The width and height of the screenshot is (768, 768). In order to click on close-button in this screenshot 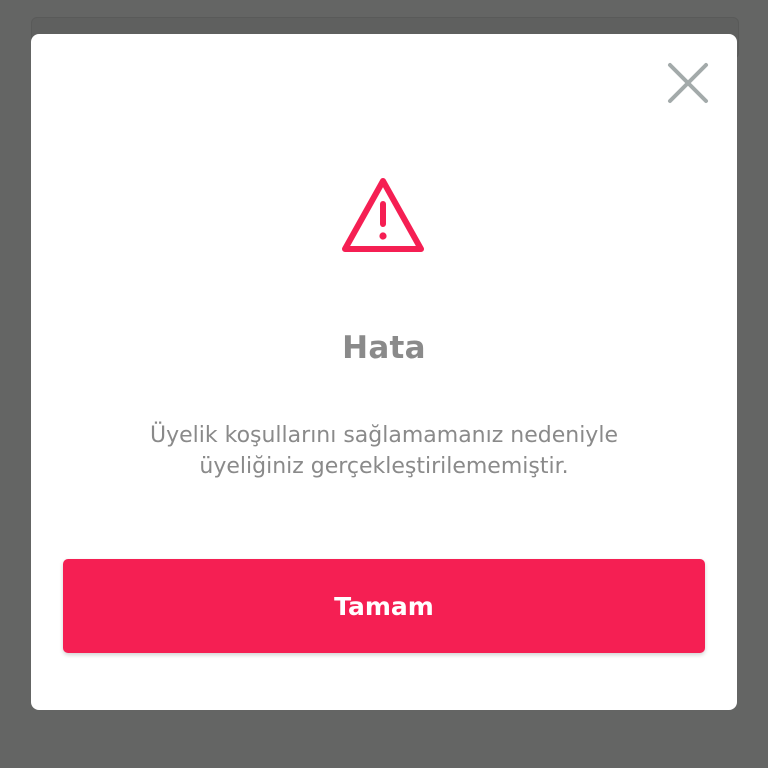, I will do `click(688, 83)`.